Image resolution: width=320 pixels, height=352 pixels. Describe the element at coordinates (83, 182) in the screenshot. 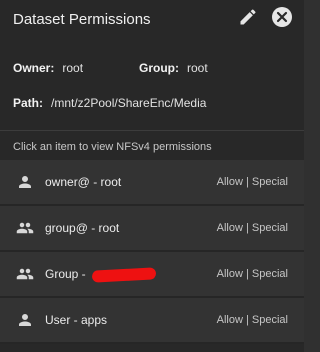

I see `acl-item-label: owner@ - root` at that location.